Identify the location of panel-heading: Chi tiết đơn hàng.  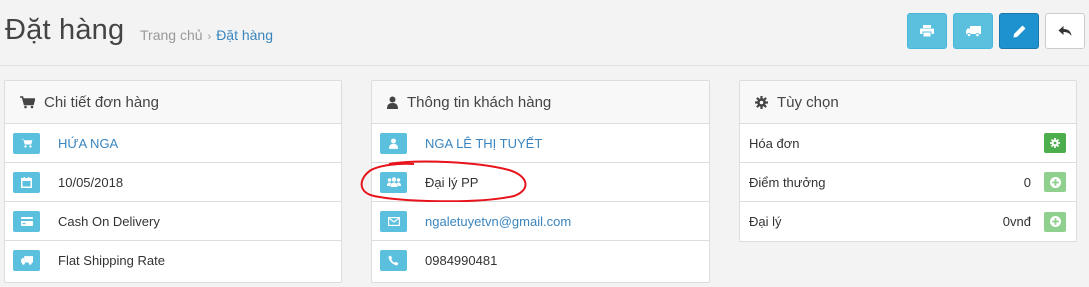
(173, 102).